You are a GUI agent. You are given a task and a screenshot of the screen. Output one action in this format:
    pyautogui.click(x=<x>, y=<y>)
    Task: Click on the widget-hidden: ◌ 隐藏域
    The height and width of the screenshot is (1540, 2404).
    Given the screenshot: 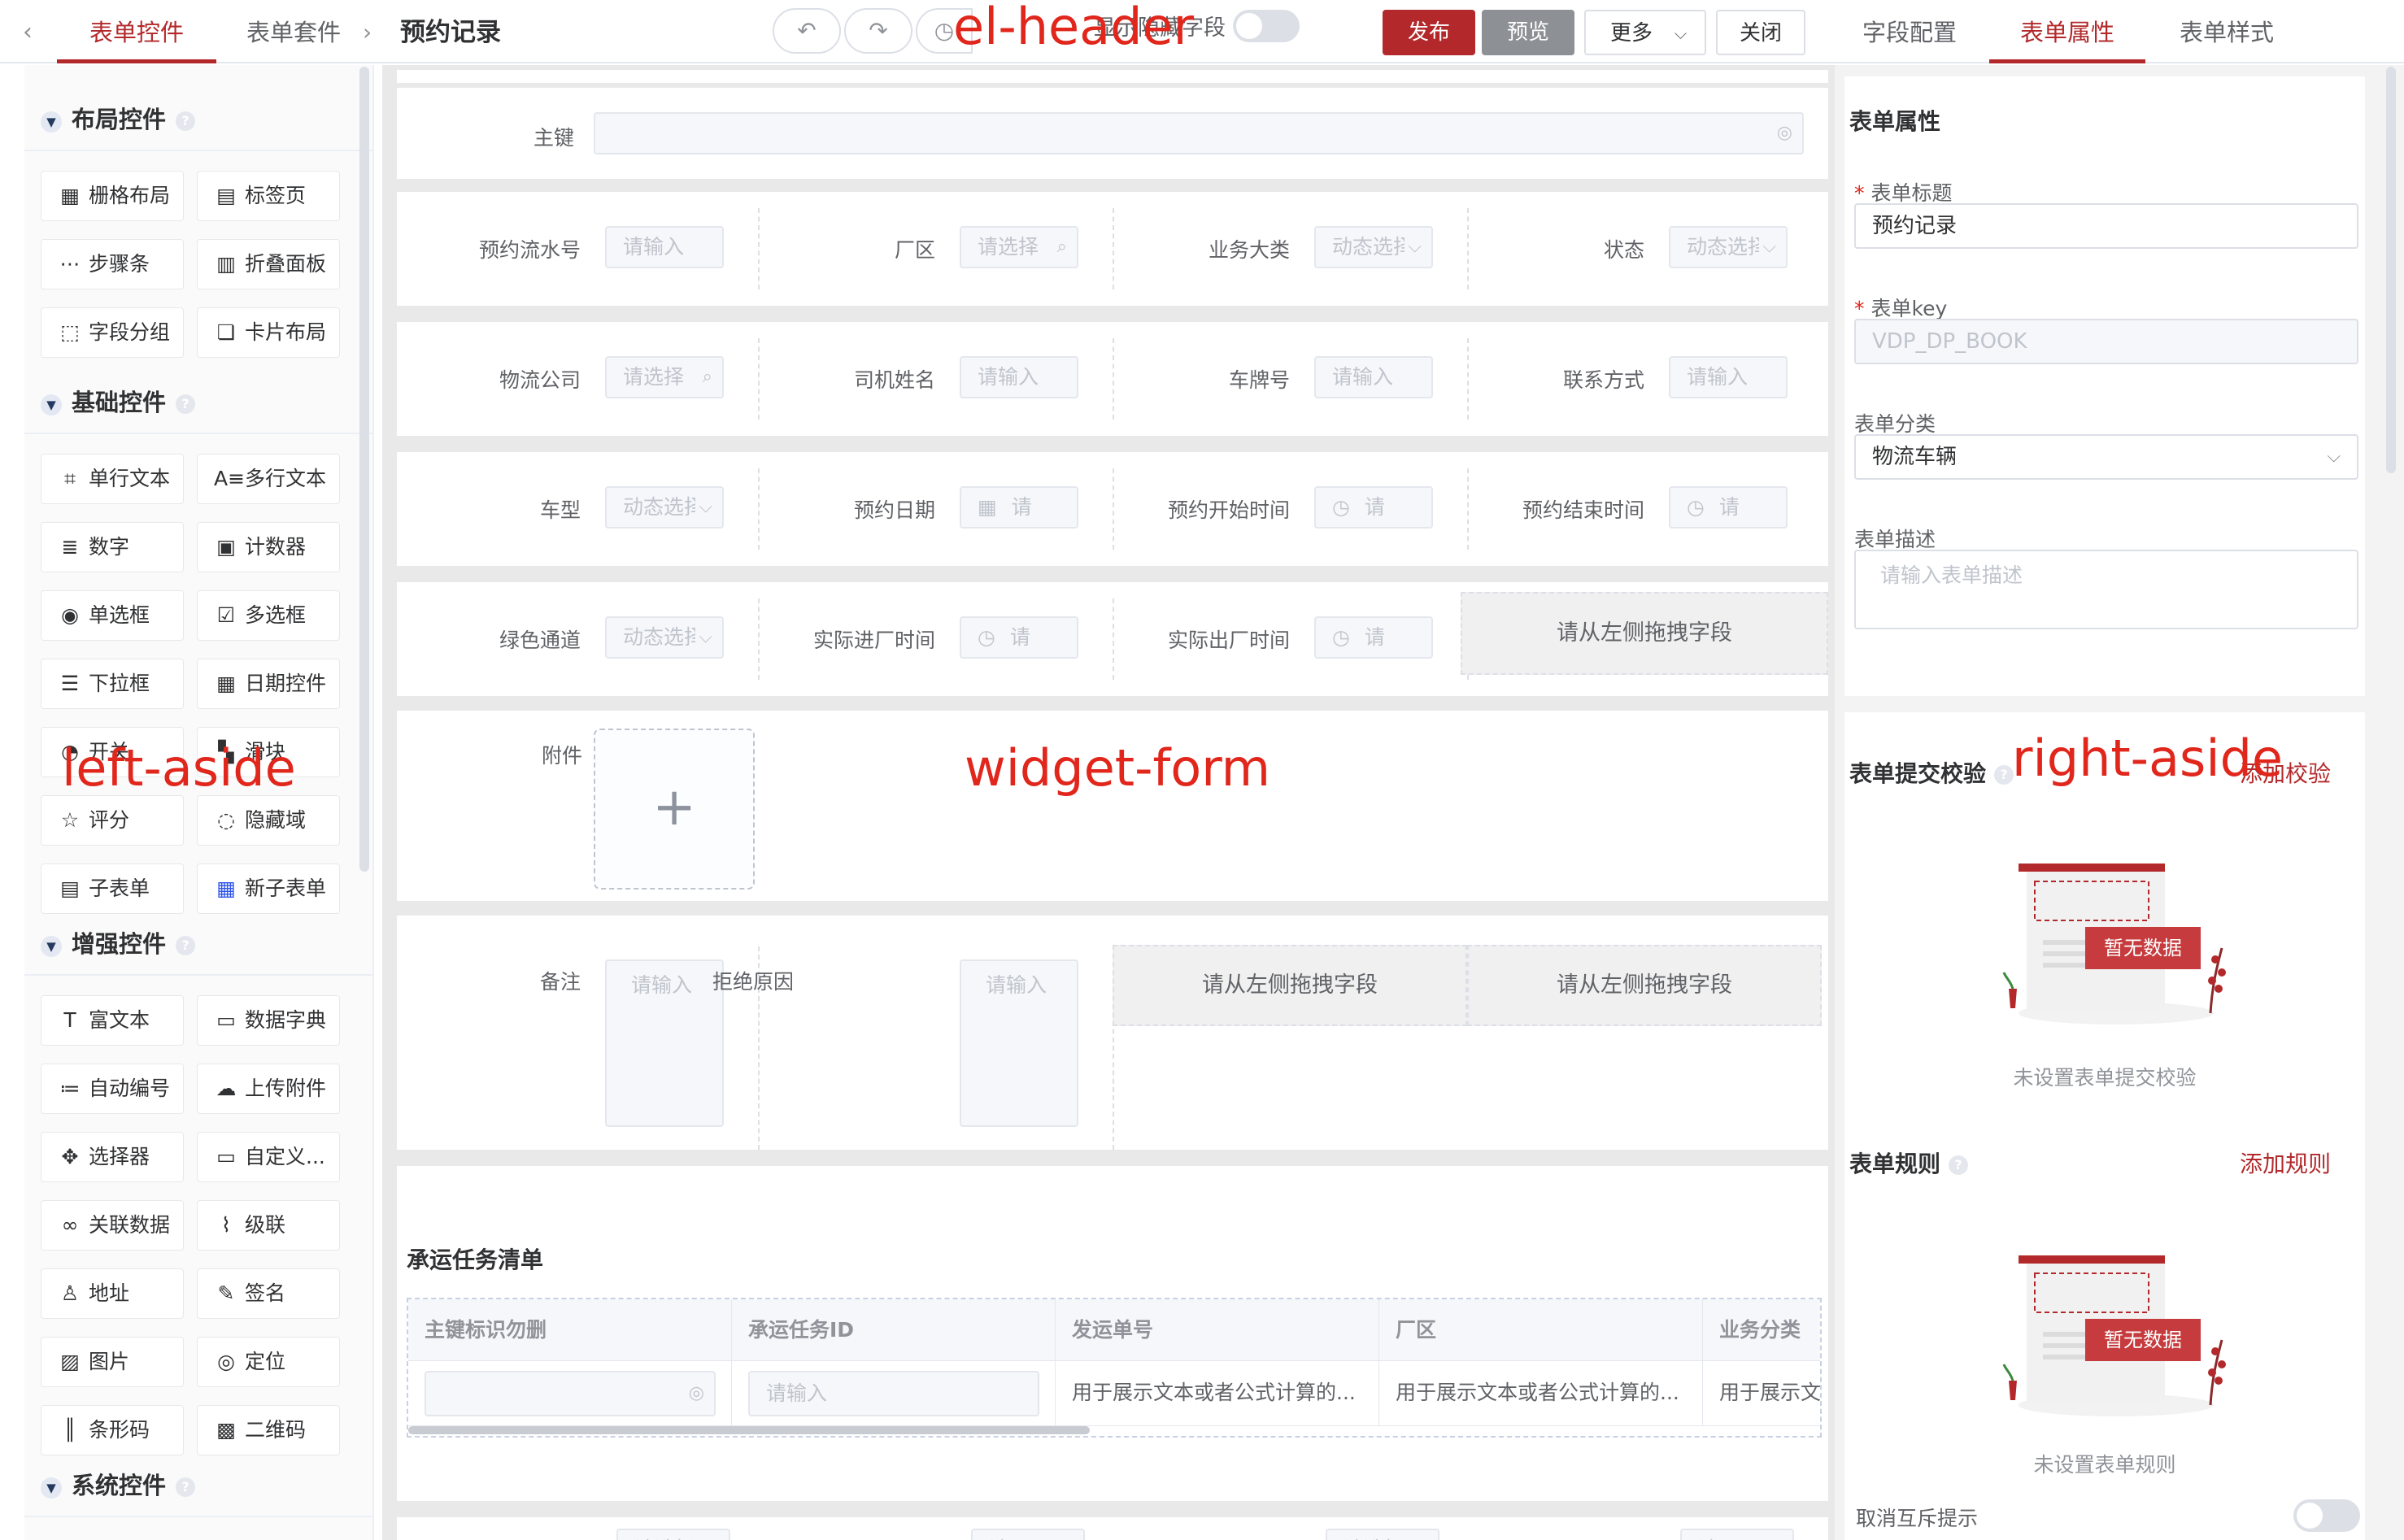 What is the action you would take?
    pyautogui.click(x=268, y=820)
    